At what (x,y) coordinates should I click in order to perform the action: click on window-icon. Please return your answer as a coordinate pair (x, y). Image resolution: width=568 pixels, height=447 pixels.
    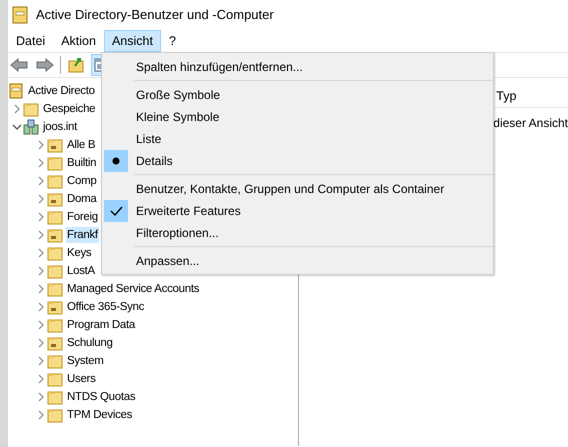
    Looking at the image, I should click on (97, 65).